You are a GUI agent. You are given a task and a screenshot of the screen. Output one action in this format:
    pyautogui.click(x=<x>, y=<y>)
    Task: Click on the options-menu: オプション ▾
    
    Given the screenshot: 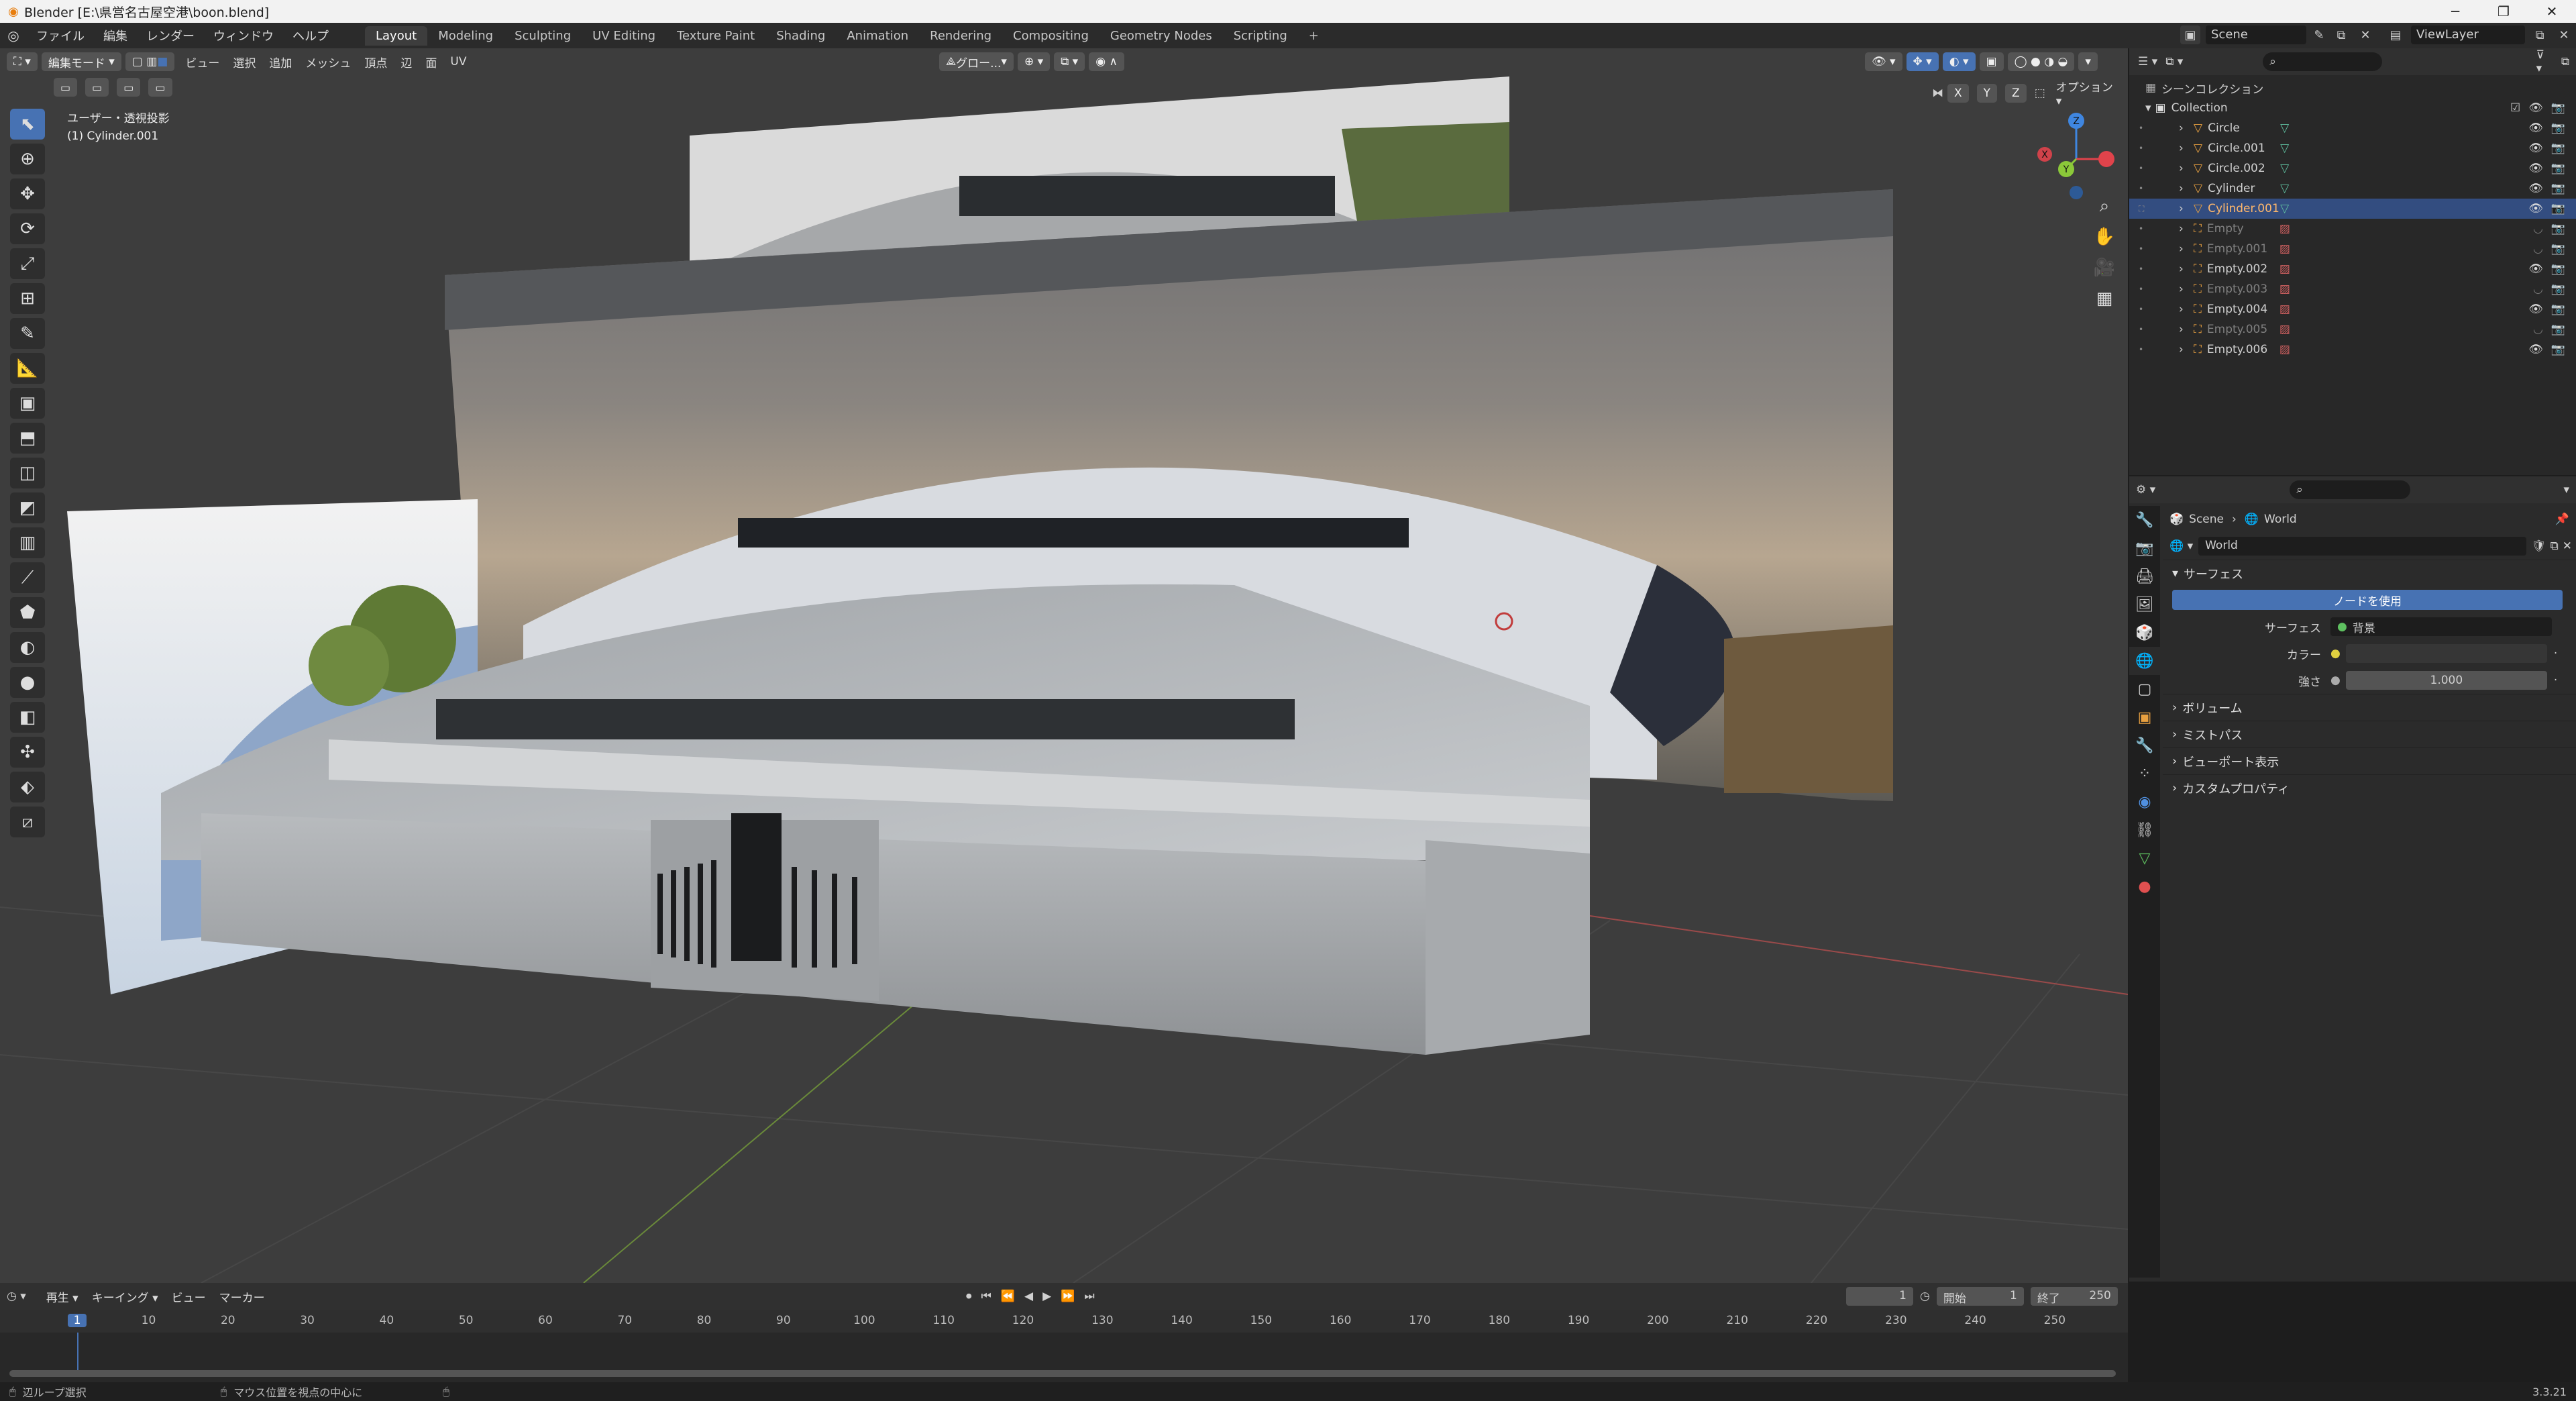 What is the action you would take?
    pyautogui.click(x=2088, y=93)
    